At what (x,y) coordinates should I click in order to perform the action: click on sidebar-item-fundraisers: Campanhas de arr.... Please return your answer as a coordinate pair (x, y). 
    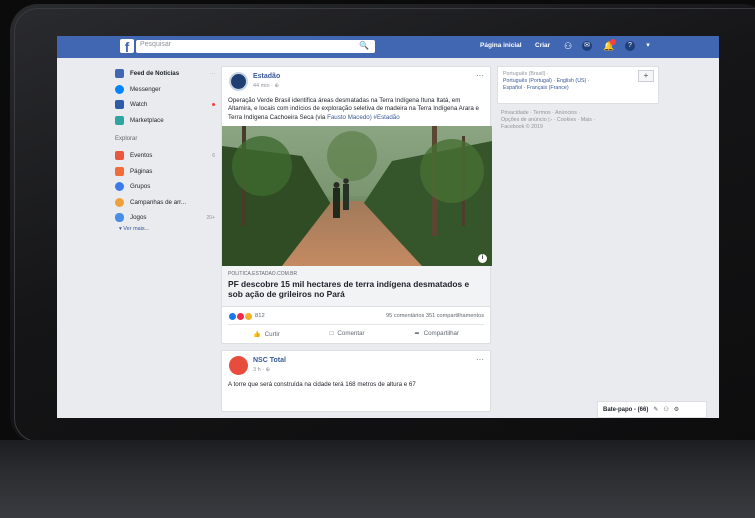
    Looking at the image, I should click on (165, 203).